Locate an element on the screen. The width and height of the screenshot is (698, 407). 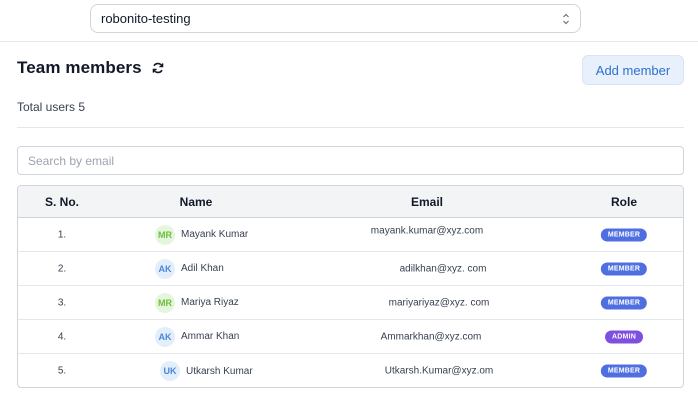
total-users: Total users 5 is located at coordinates (51, 107).